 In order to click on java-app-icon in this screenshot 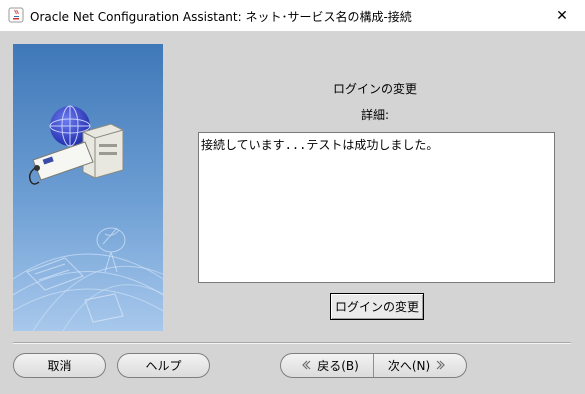, I will do `click(16, 15)`.